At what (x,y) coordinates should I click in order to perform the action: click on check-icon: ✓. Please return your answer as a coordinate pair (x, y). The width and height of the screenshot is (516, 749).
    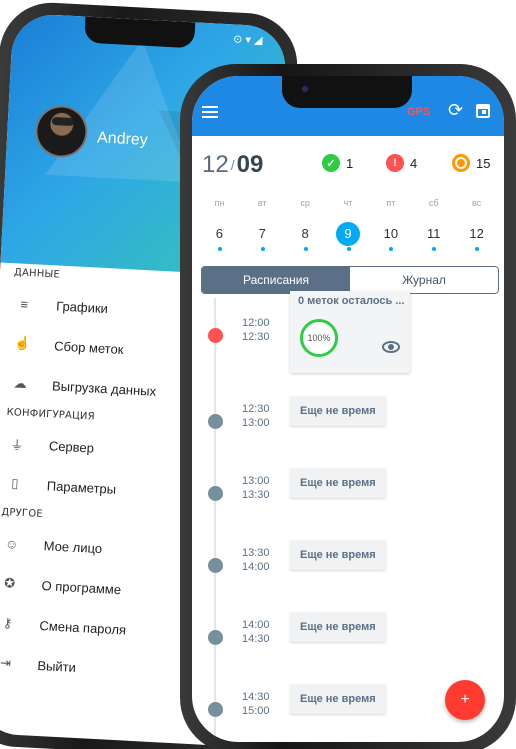
    Looking at the image, I should click on (331, 163).